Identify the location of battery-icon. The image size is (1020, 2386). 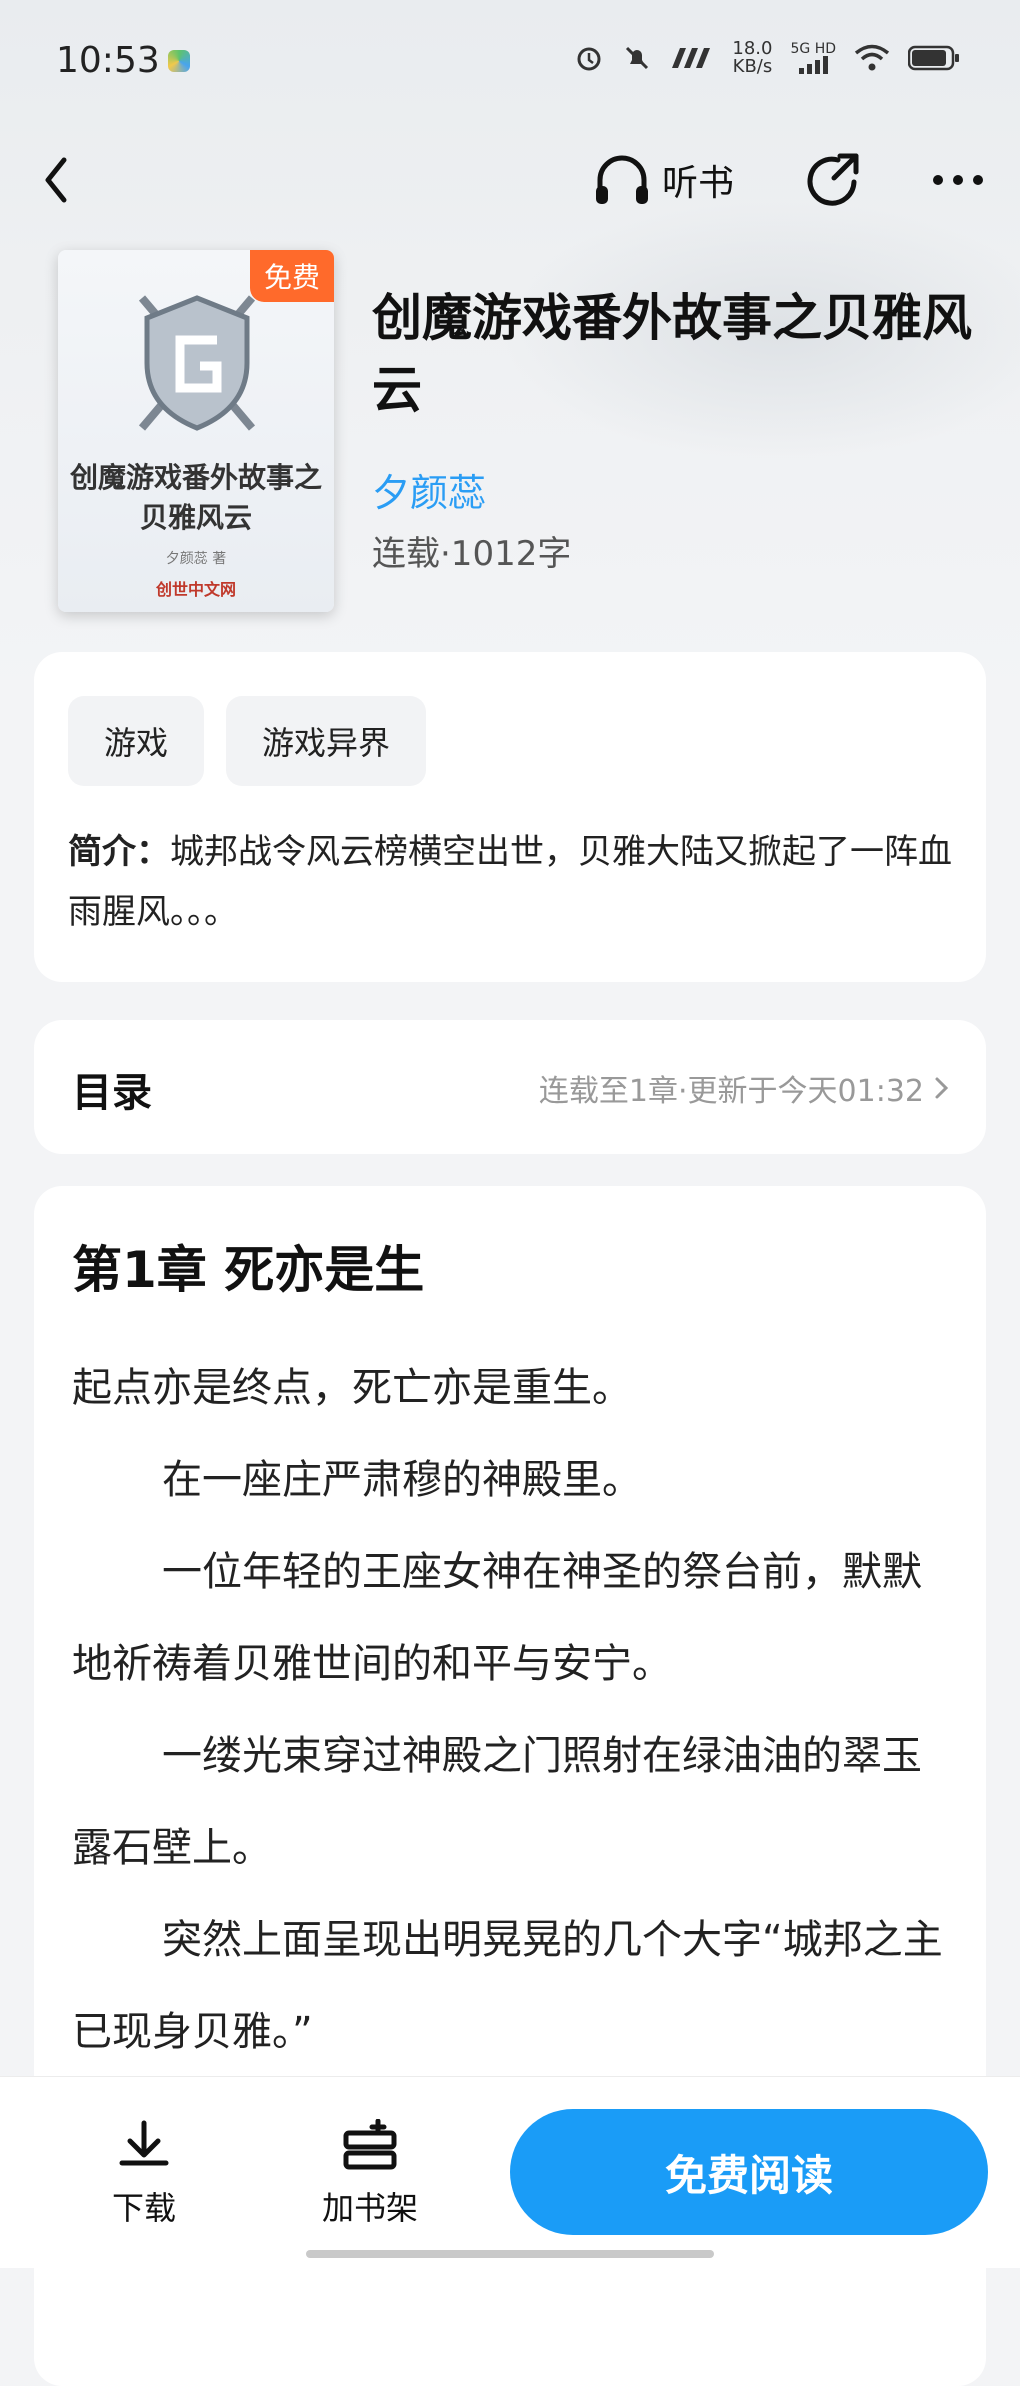
(933, 58).